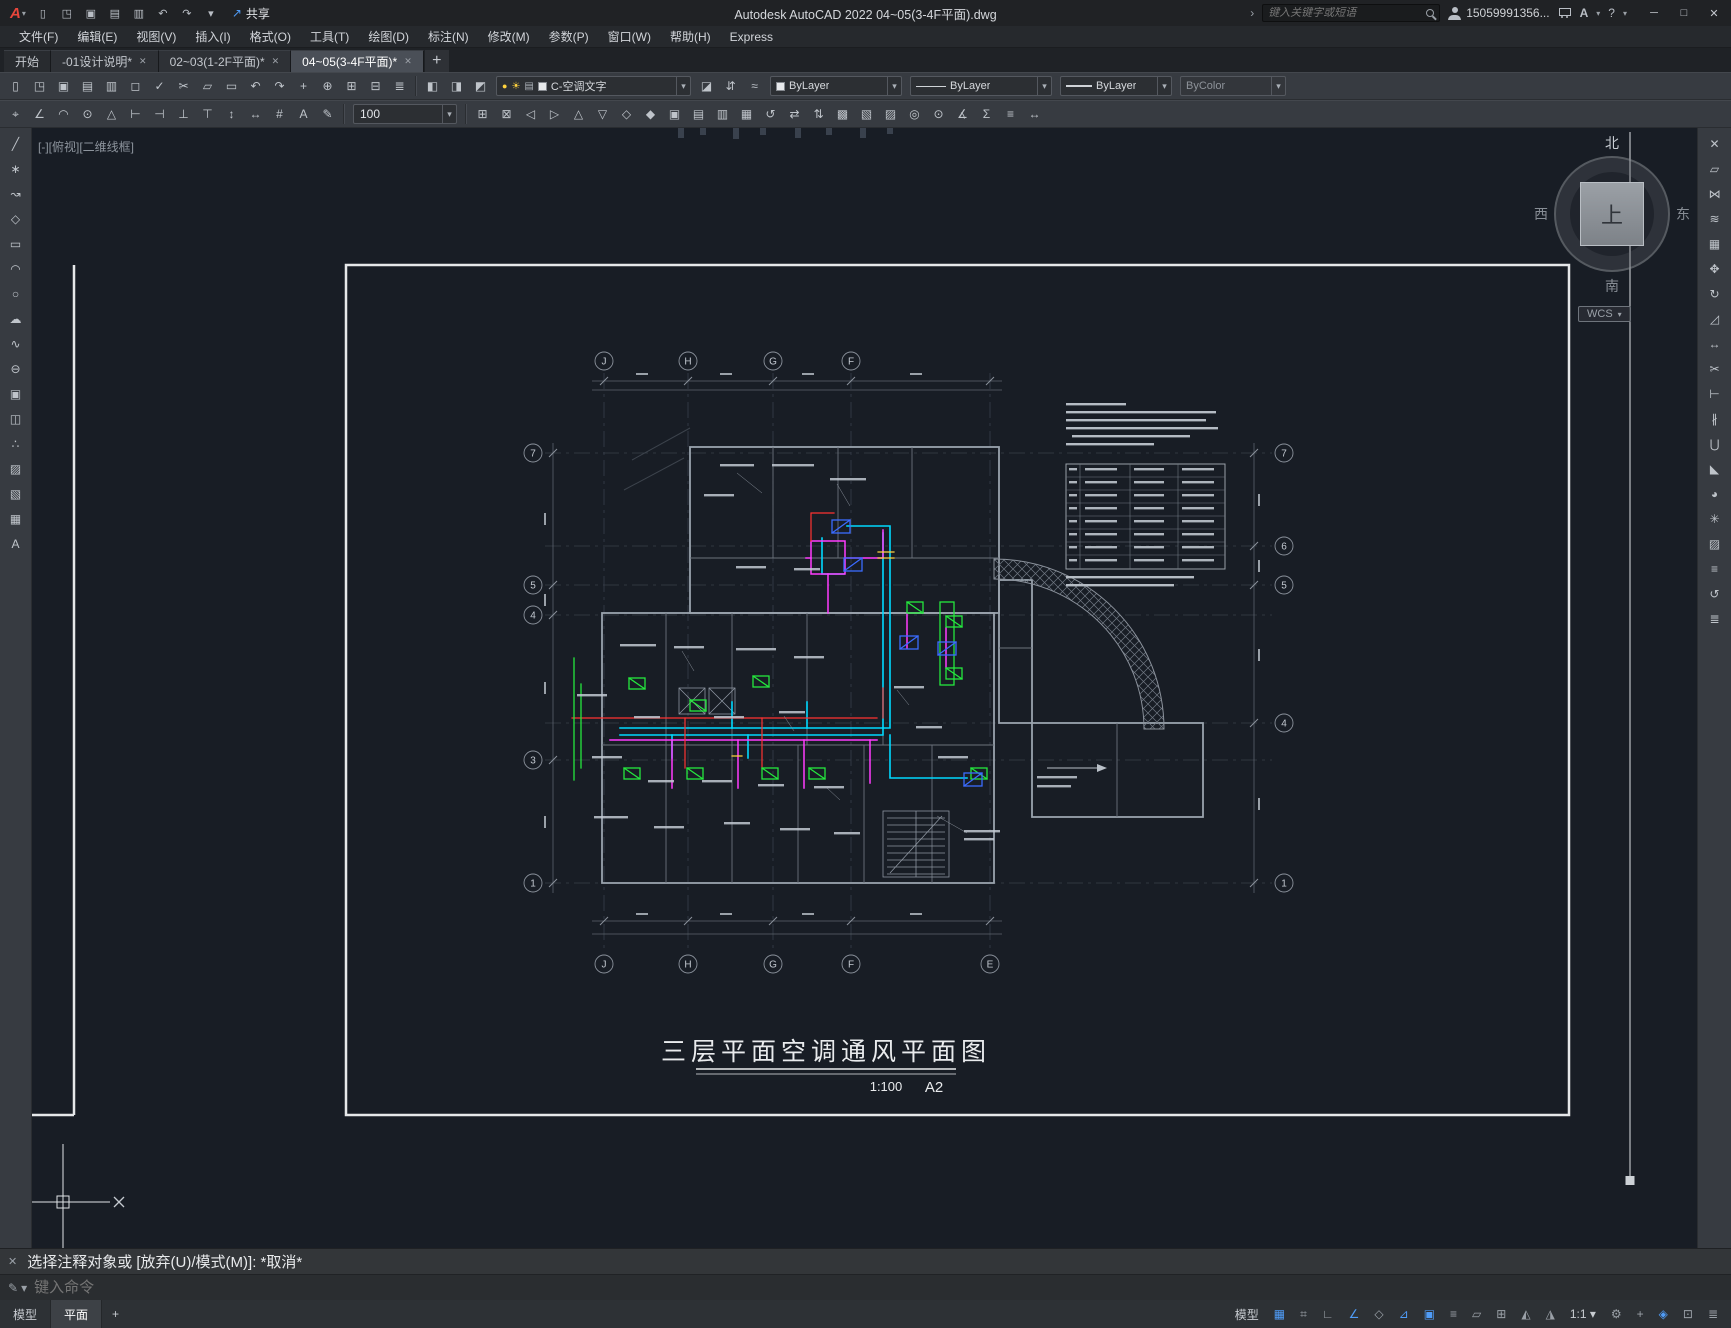 This screenshot has width=1731, height=1328. What do you see at coordinates (16, 318) in the screenshot?
I see `revision-cloud-icon: ☁` at bounding box center [16, 318].